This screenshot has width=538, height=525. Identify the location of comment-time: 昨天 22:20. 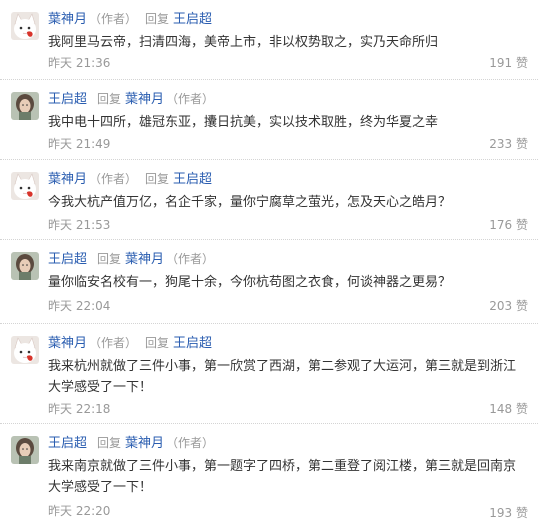
(79, 511).